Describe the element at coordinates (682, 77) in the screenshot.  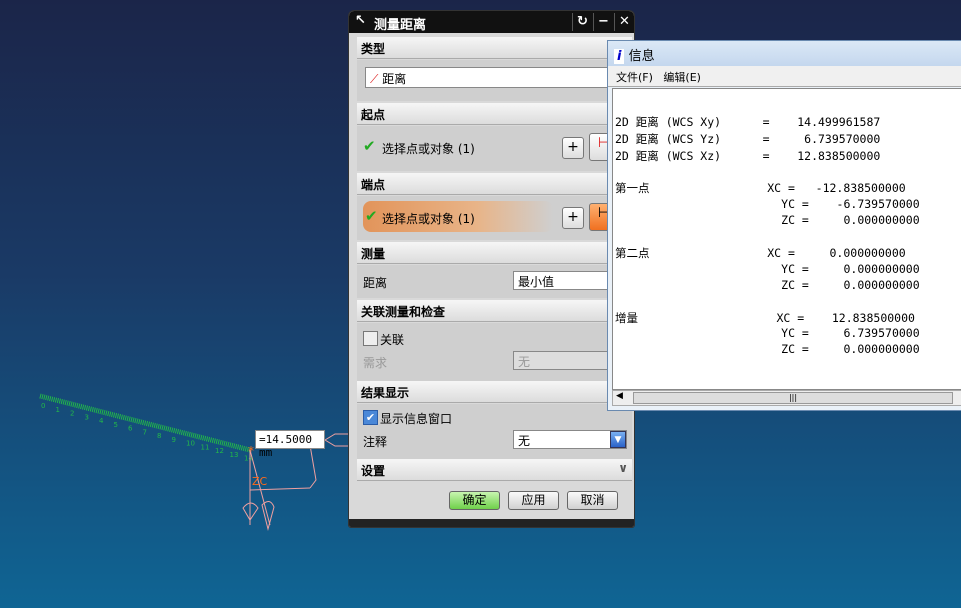
I see `menu-edit: 编辑(E)` at that location.